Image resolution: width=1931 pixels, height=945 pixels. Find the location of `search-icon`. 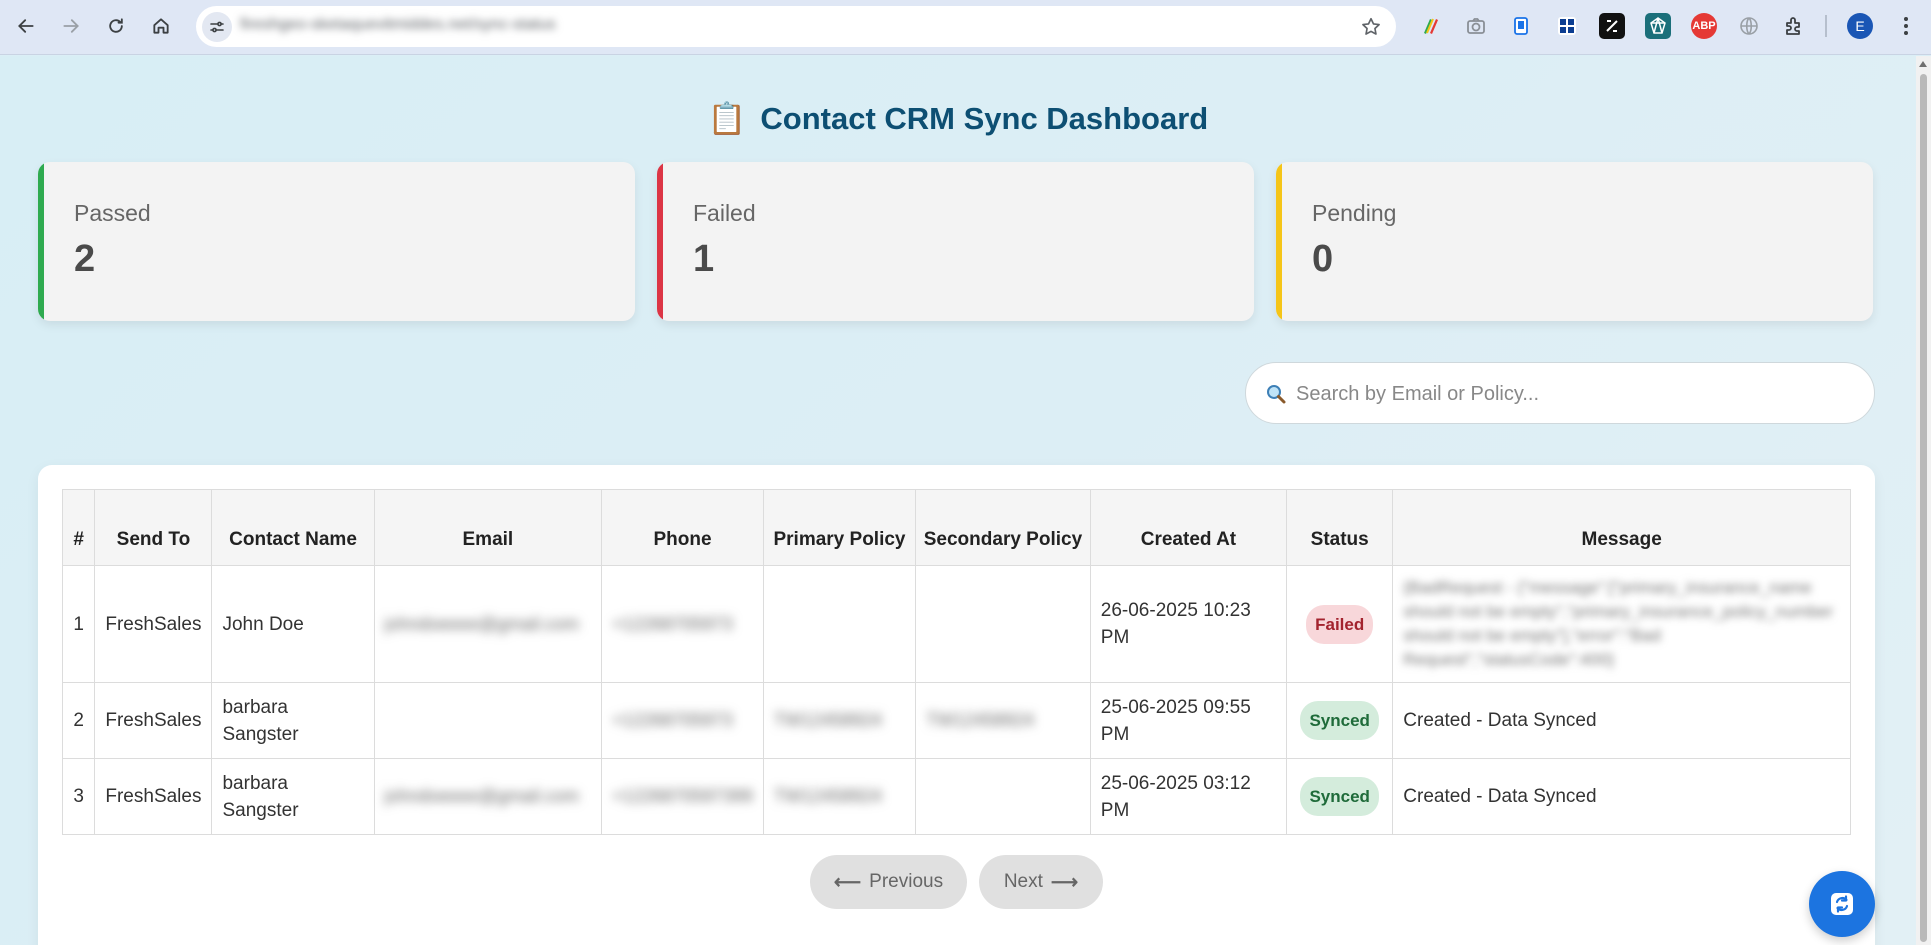

search-icon is located at coordinates (1276, 394).